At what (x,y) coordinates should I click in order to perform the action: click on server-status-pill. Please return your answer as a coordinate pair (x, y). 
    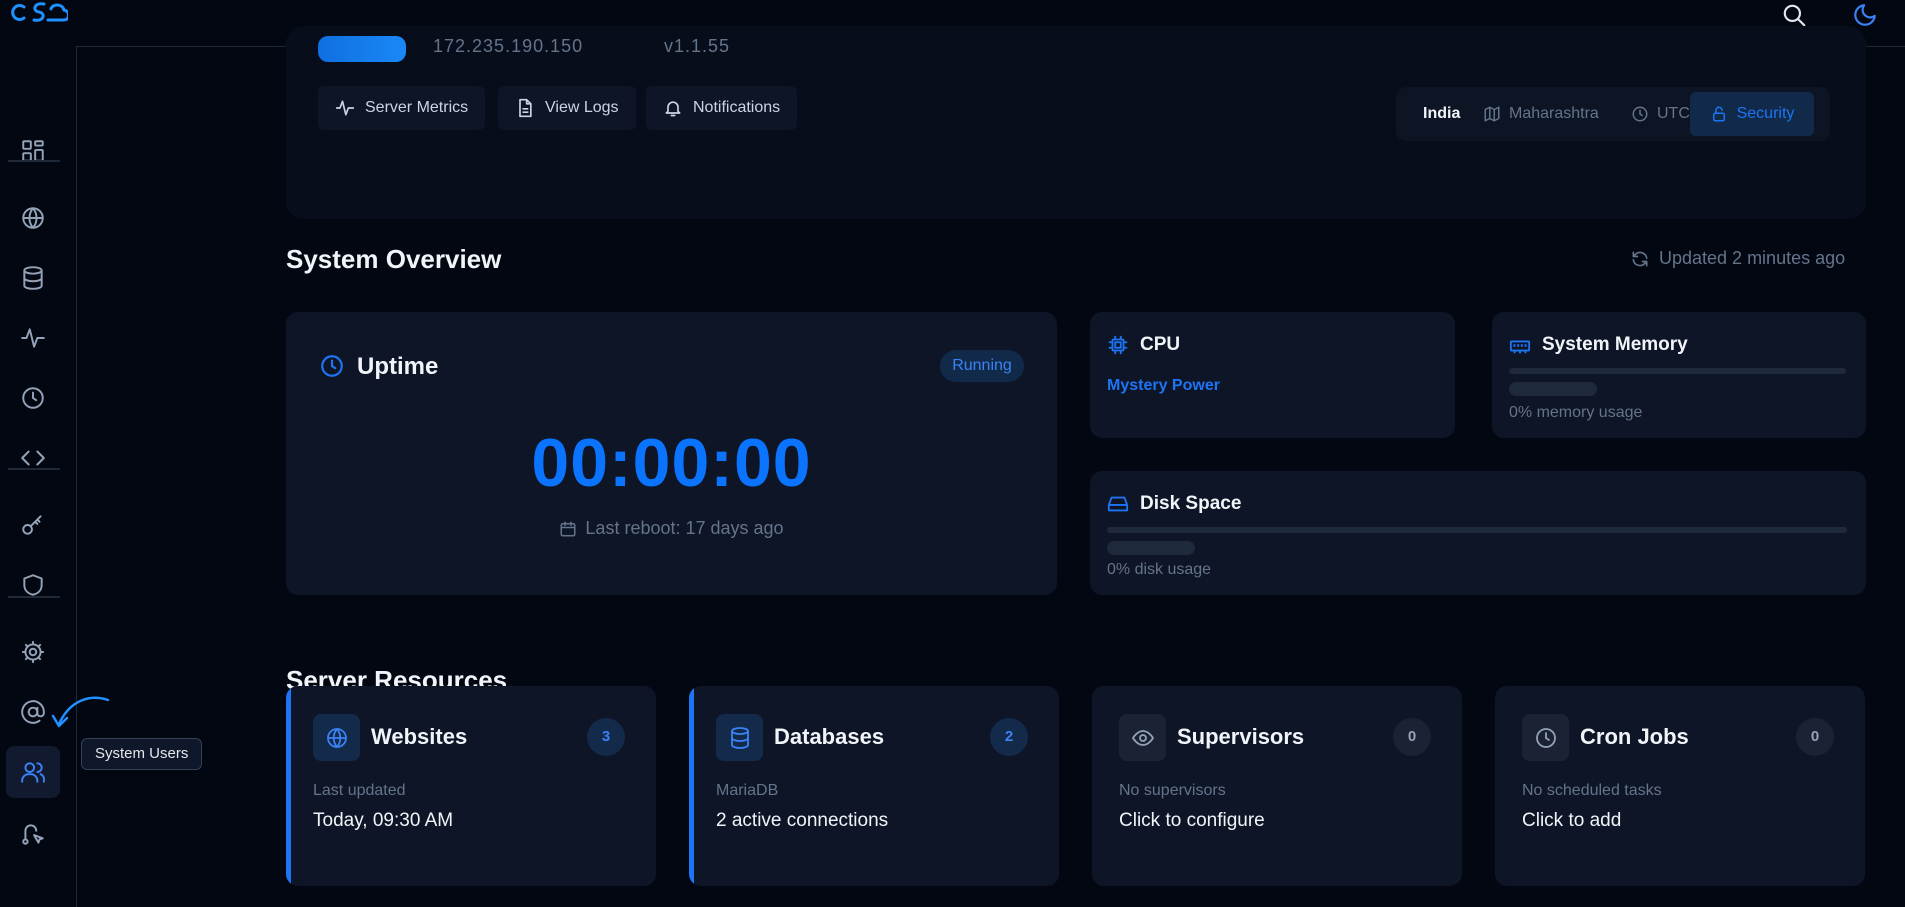
    Looking at the image, I should click on (362, 49).